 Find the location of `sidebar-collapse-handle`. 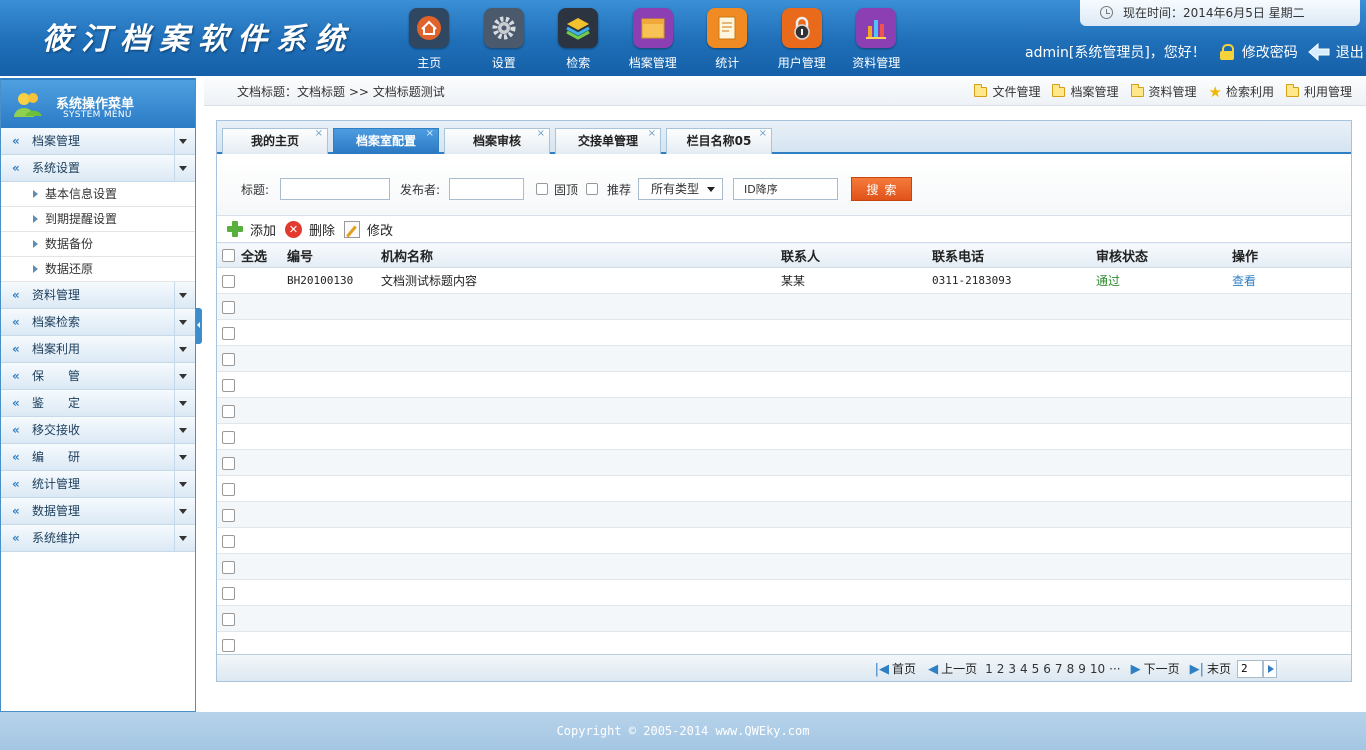

sidebar-collapse-handle is located at coordinates (199, 326).